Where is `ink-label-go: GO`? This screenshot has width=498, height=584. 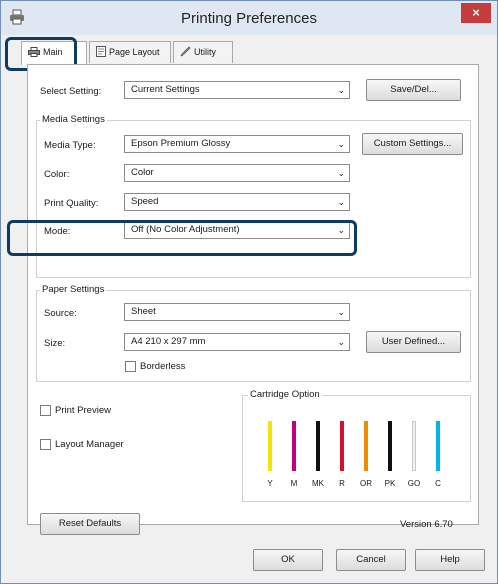
ink-label-go: GO is located at coordinates (414, 483).